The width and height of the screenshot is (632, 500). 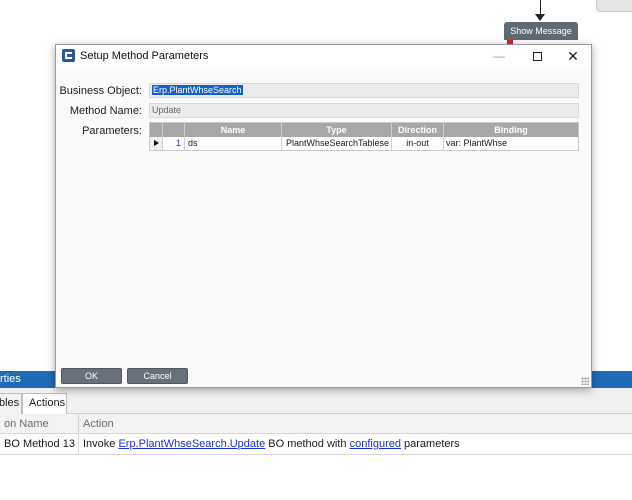 I want to click on tab-variables: bles, so click(x=11, y=403).